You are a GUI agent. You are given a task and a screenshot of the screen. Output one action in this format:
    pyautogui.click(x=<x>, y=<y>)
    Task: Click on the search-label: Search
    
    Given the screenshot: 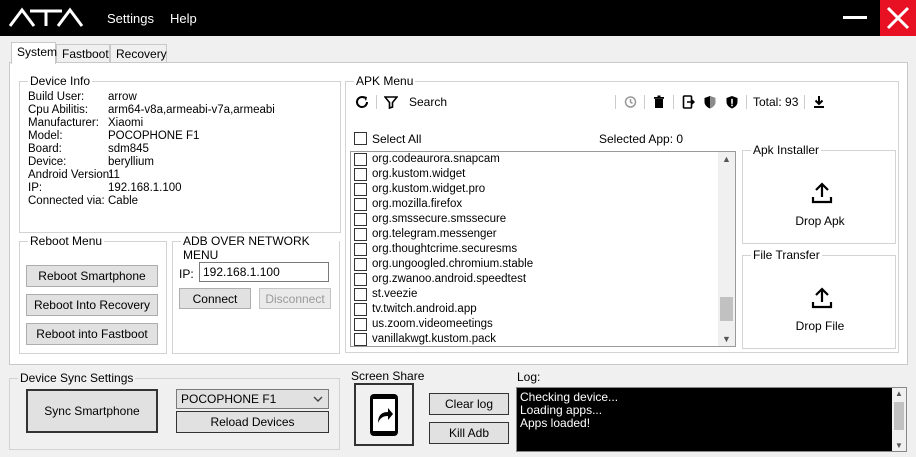 What is the action you would take?
    pyautogui.click(x=484, y=102)
    